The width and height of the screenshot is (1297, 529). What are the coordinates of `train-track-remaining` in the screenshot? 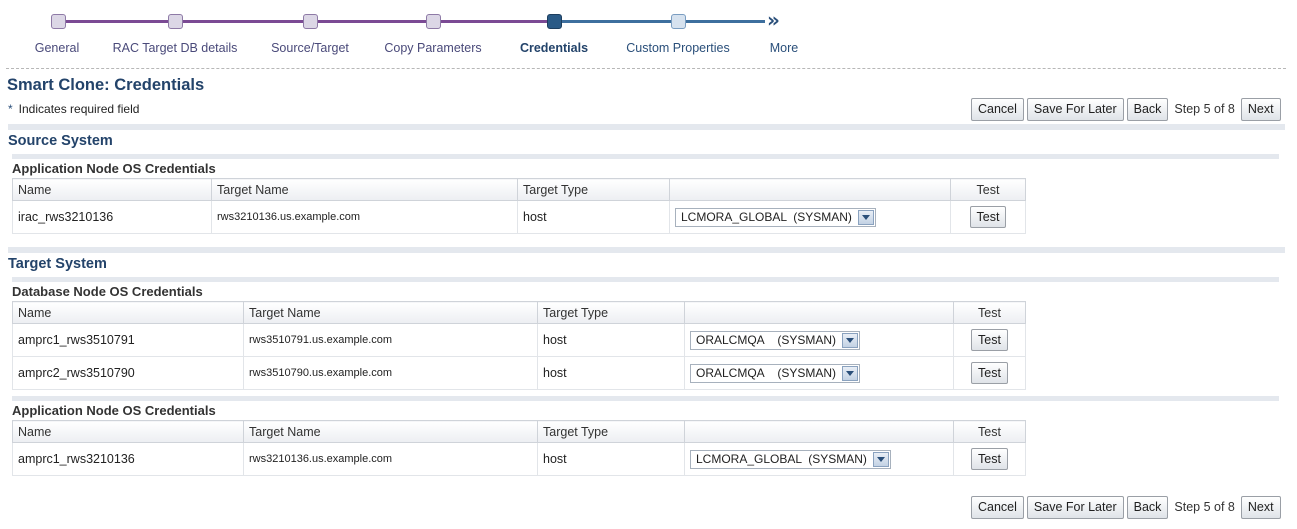 It's located at (660, 21).